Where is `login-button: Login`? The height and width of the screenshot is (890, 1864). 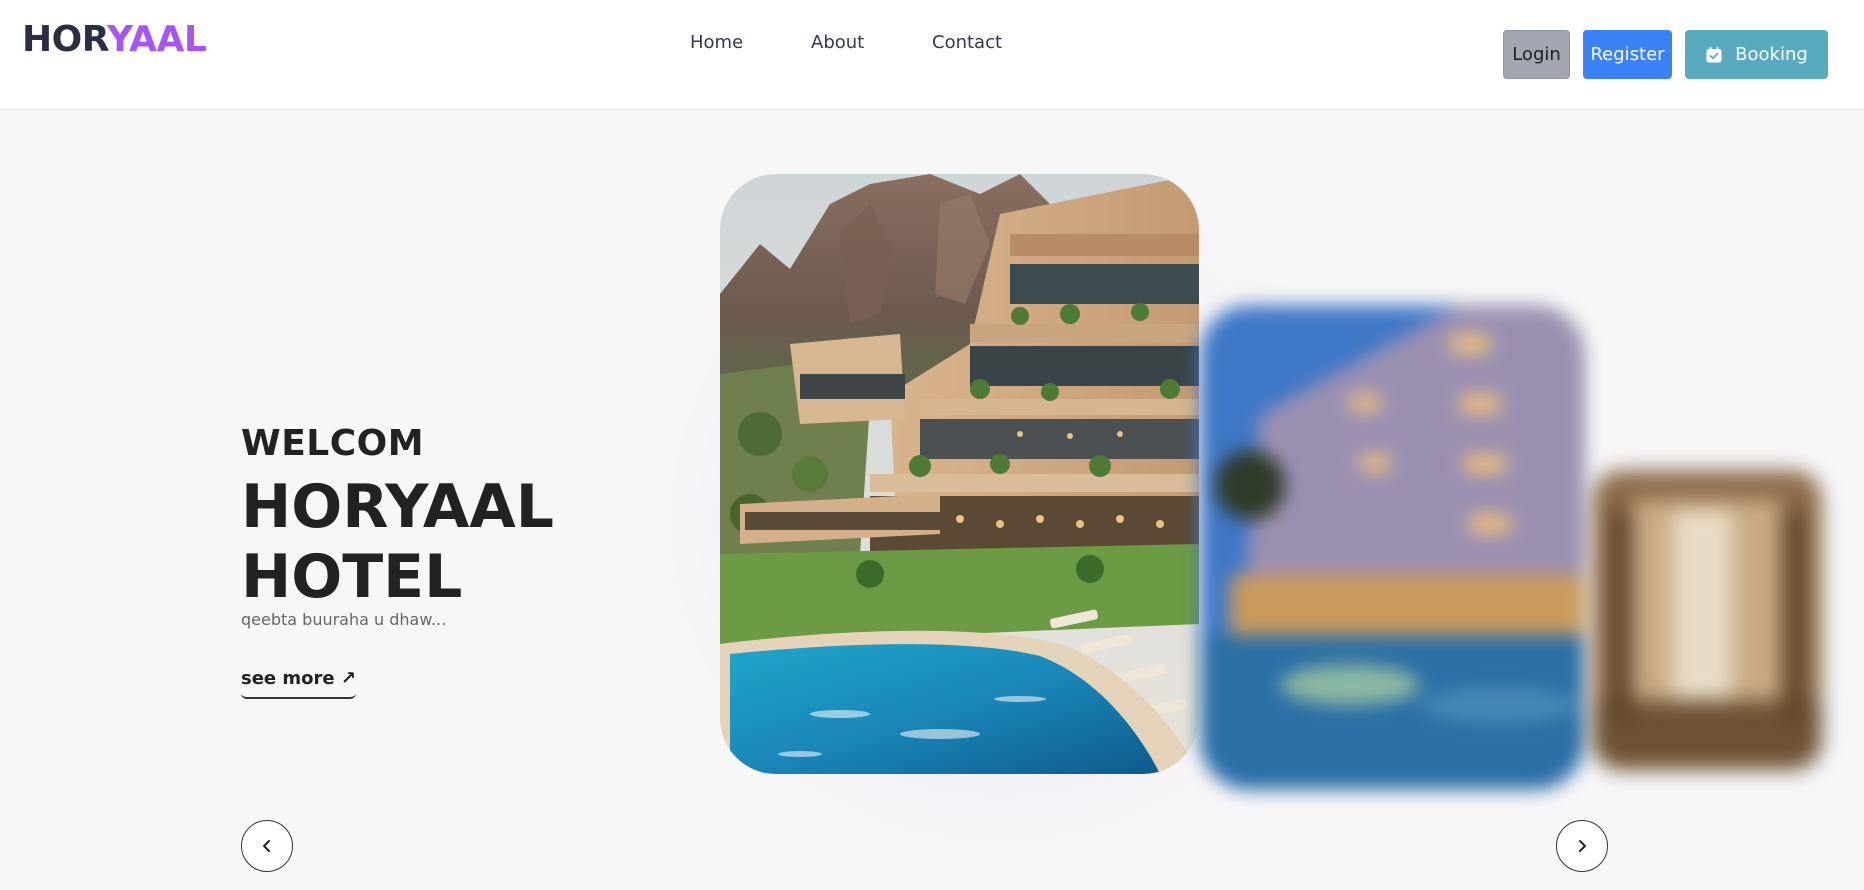
login-button: Login is located at coordinates (1536, 54).